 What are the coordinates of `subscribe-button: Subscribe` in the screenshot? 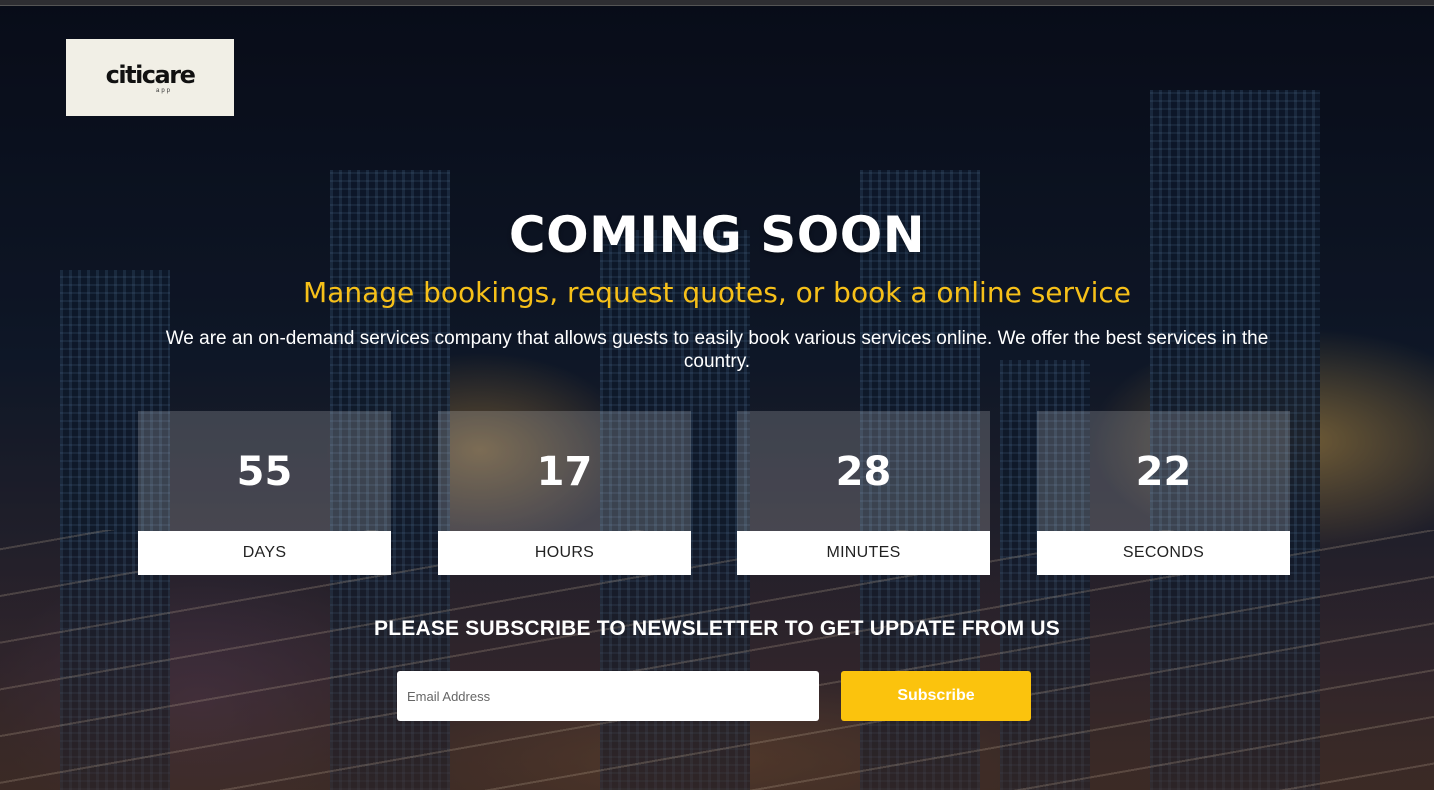 It's located at (936, 696).